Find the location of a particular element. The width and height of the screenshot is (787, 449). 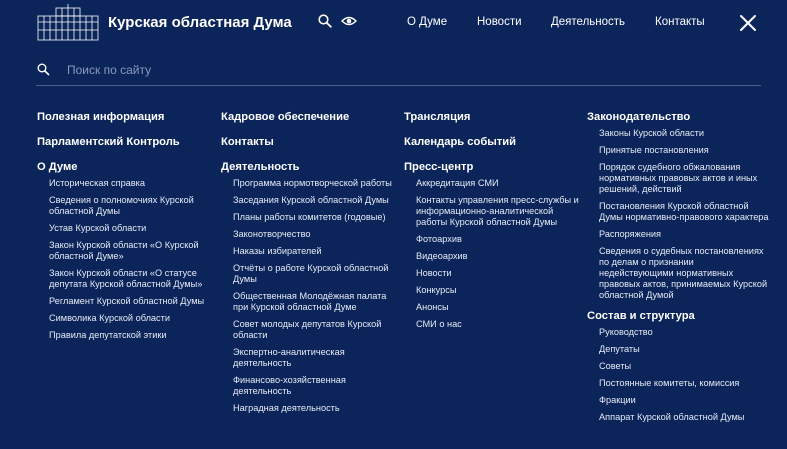

menu-link: Руководство is located at coordinates (684, 332).